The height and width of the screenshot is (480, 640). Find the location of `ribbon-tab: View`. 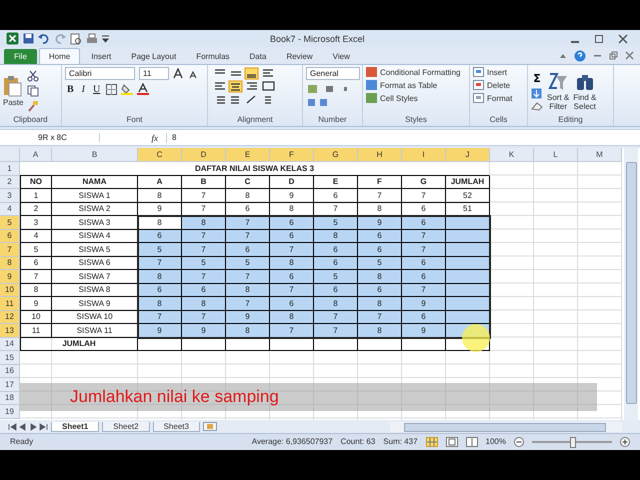

ribbon-tab: View is located at coordinates (341, 56).